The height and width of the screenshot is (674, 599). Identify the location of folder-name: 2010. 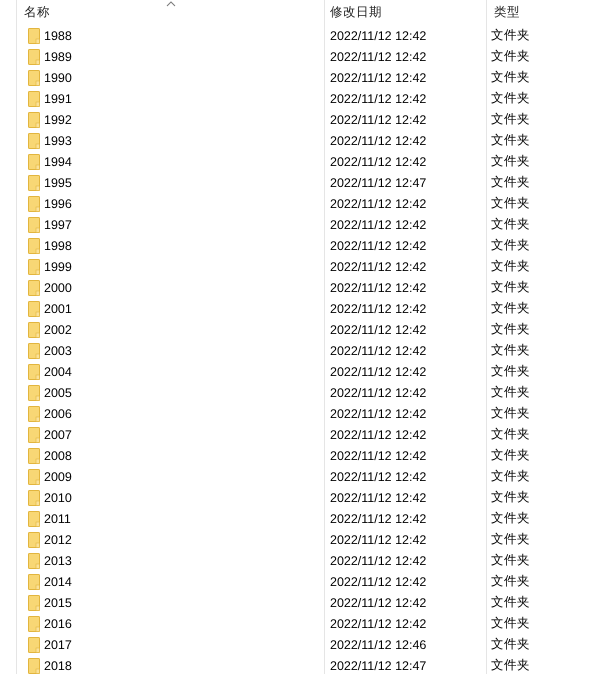
(58, 497).